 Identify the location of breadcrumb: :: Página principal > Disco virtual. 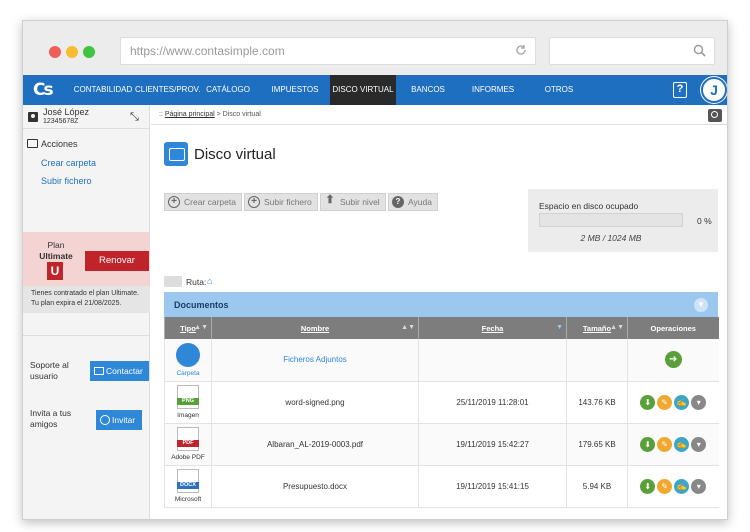
(210, 114).